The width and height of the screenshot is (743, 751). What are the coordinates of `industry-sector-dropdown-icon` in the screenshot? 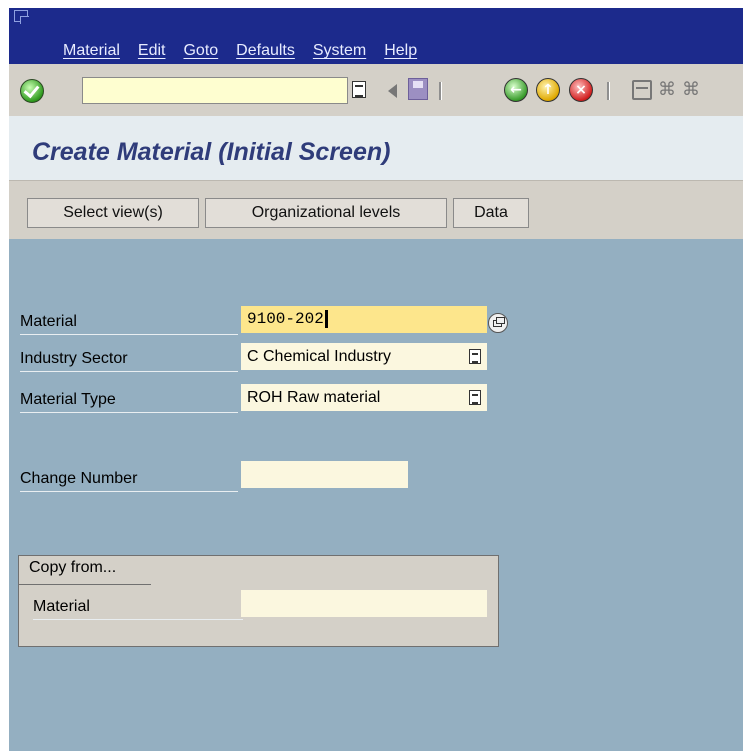 It's located at (475, 356).